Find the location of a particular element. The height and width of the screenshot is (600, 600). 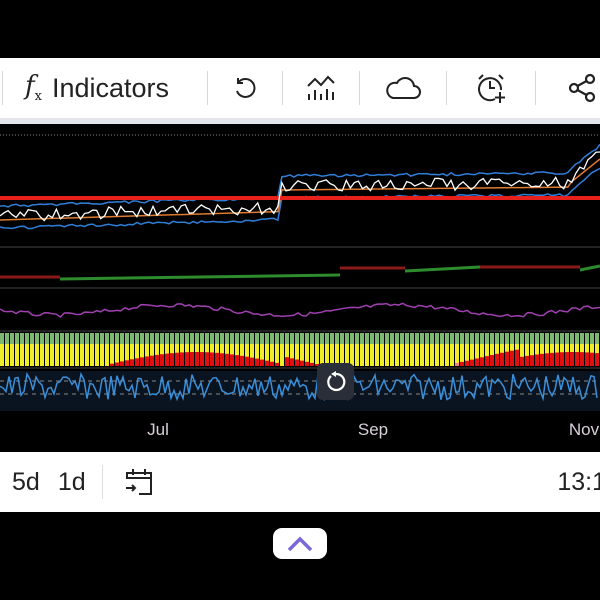

undo-button is located at coordinates (245, 88).